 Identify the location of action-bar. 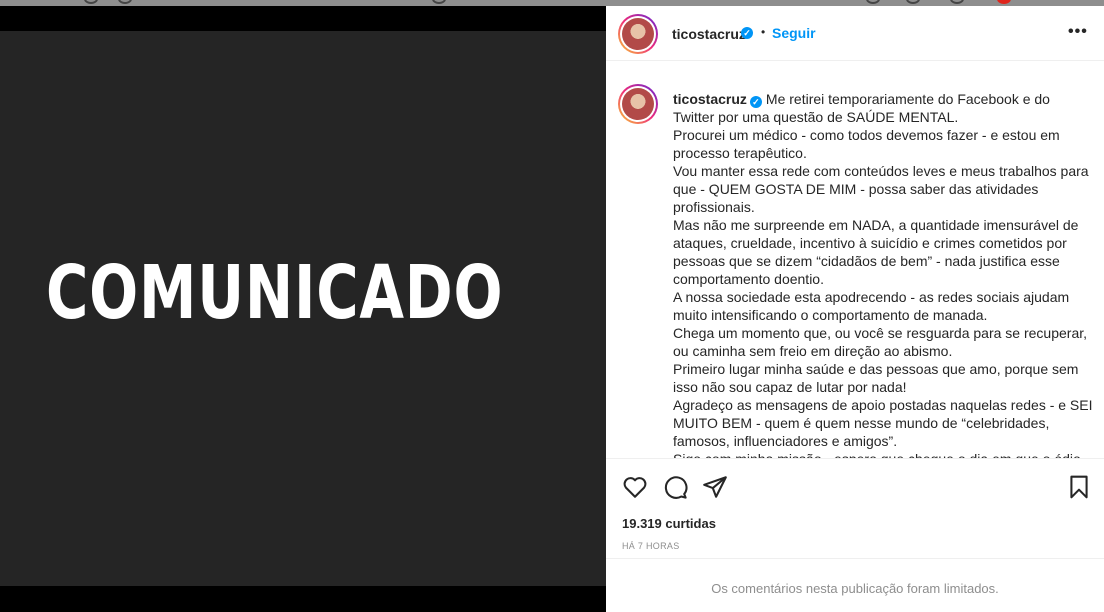
(855, 487).